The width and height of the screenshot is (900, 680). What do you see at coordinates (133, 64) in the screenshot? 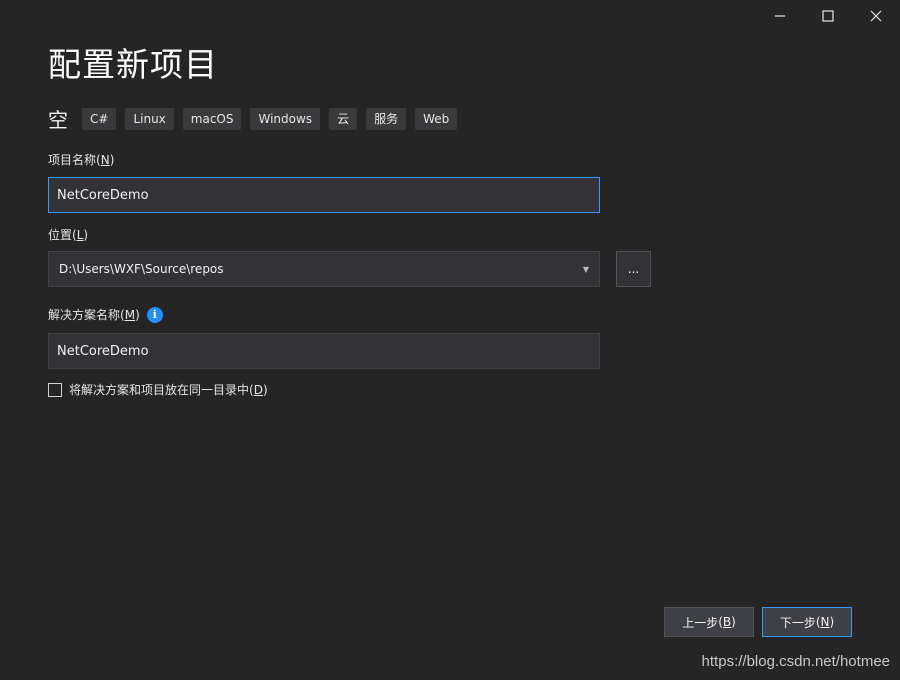
I see `page-title: 配置新项目` at bounding box center [133, 64].